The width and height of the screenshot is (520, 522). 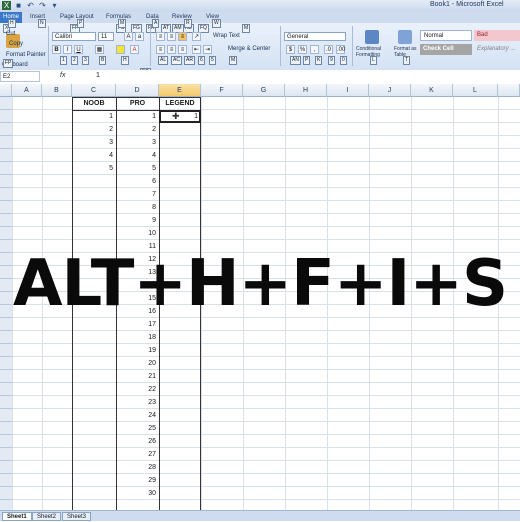 What do you see at coordinates (137, 402) in the screenshot?
I see `pro-cell: 23` at bounding box center [137, 402].